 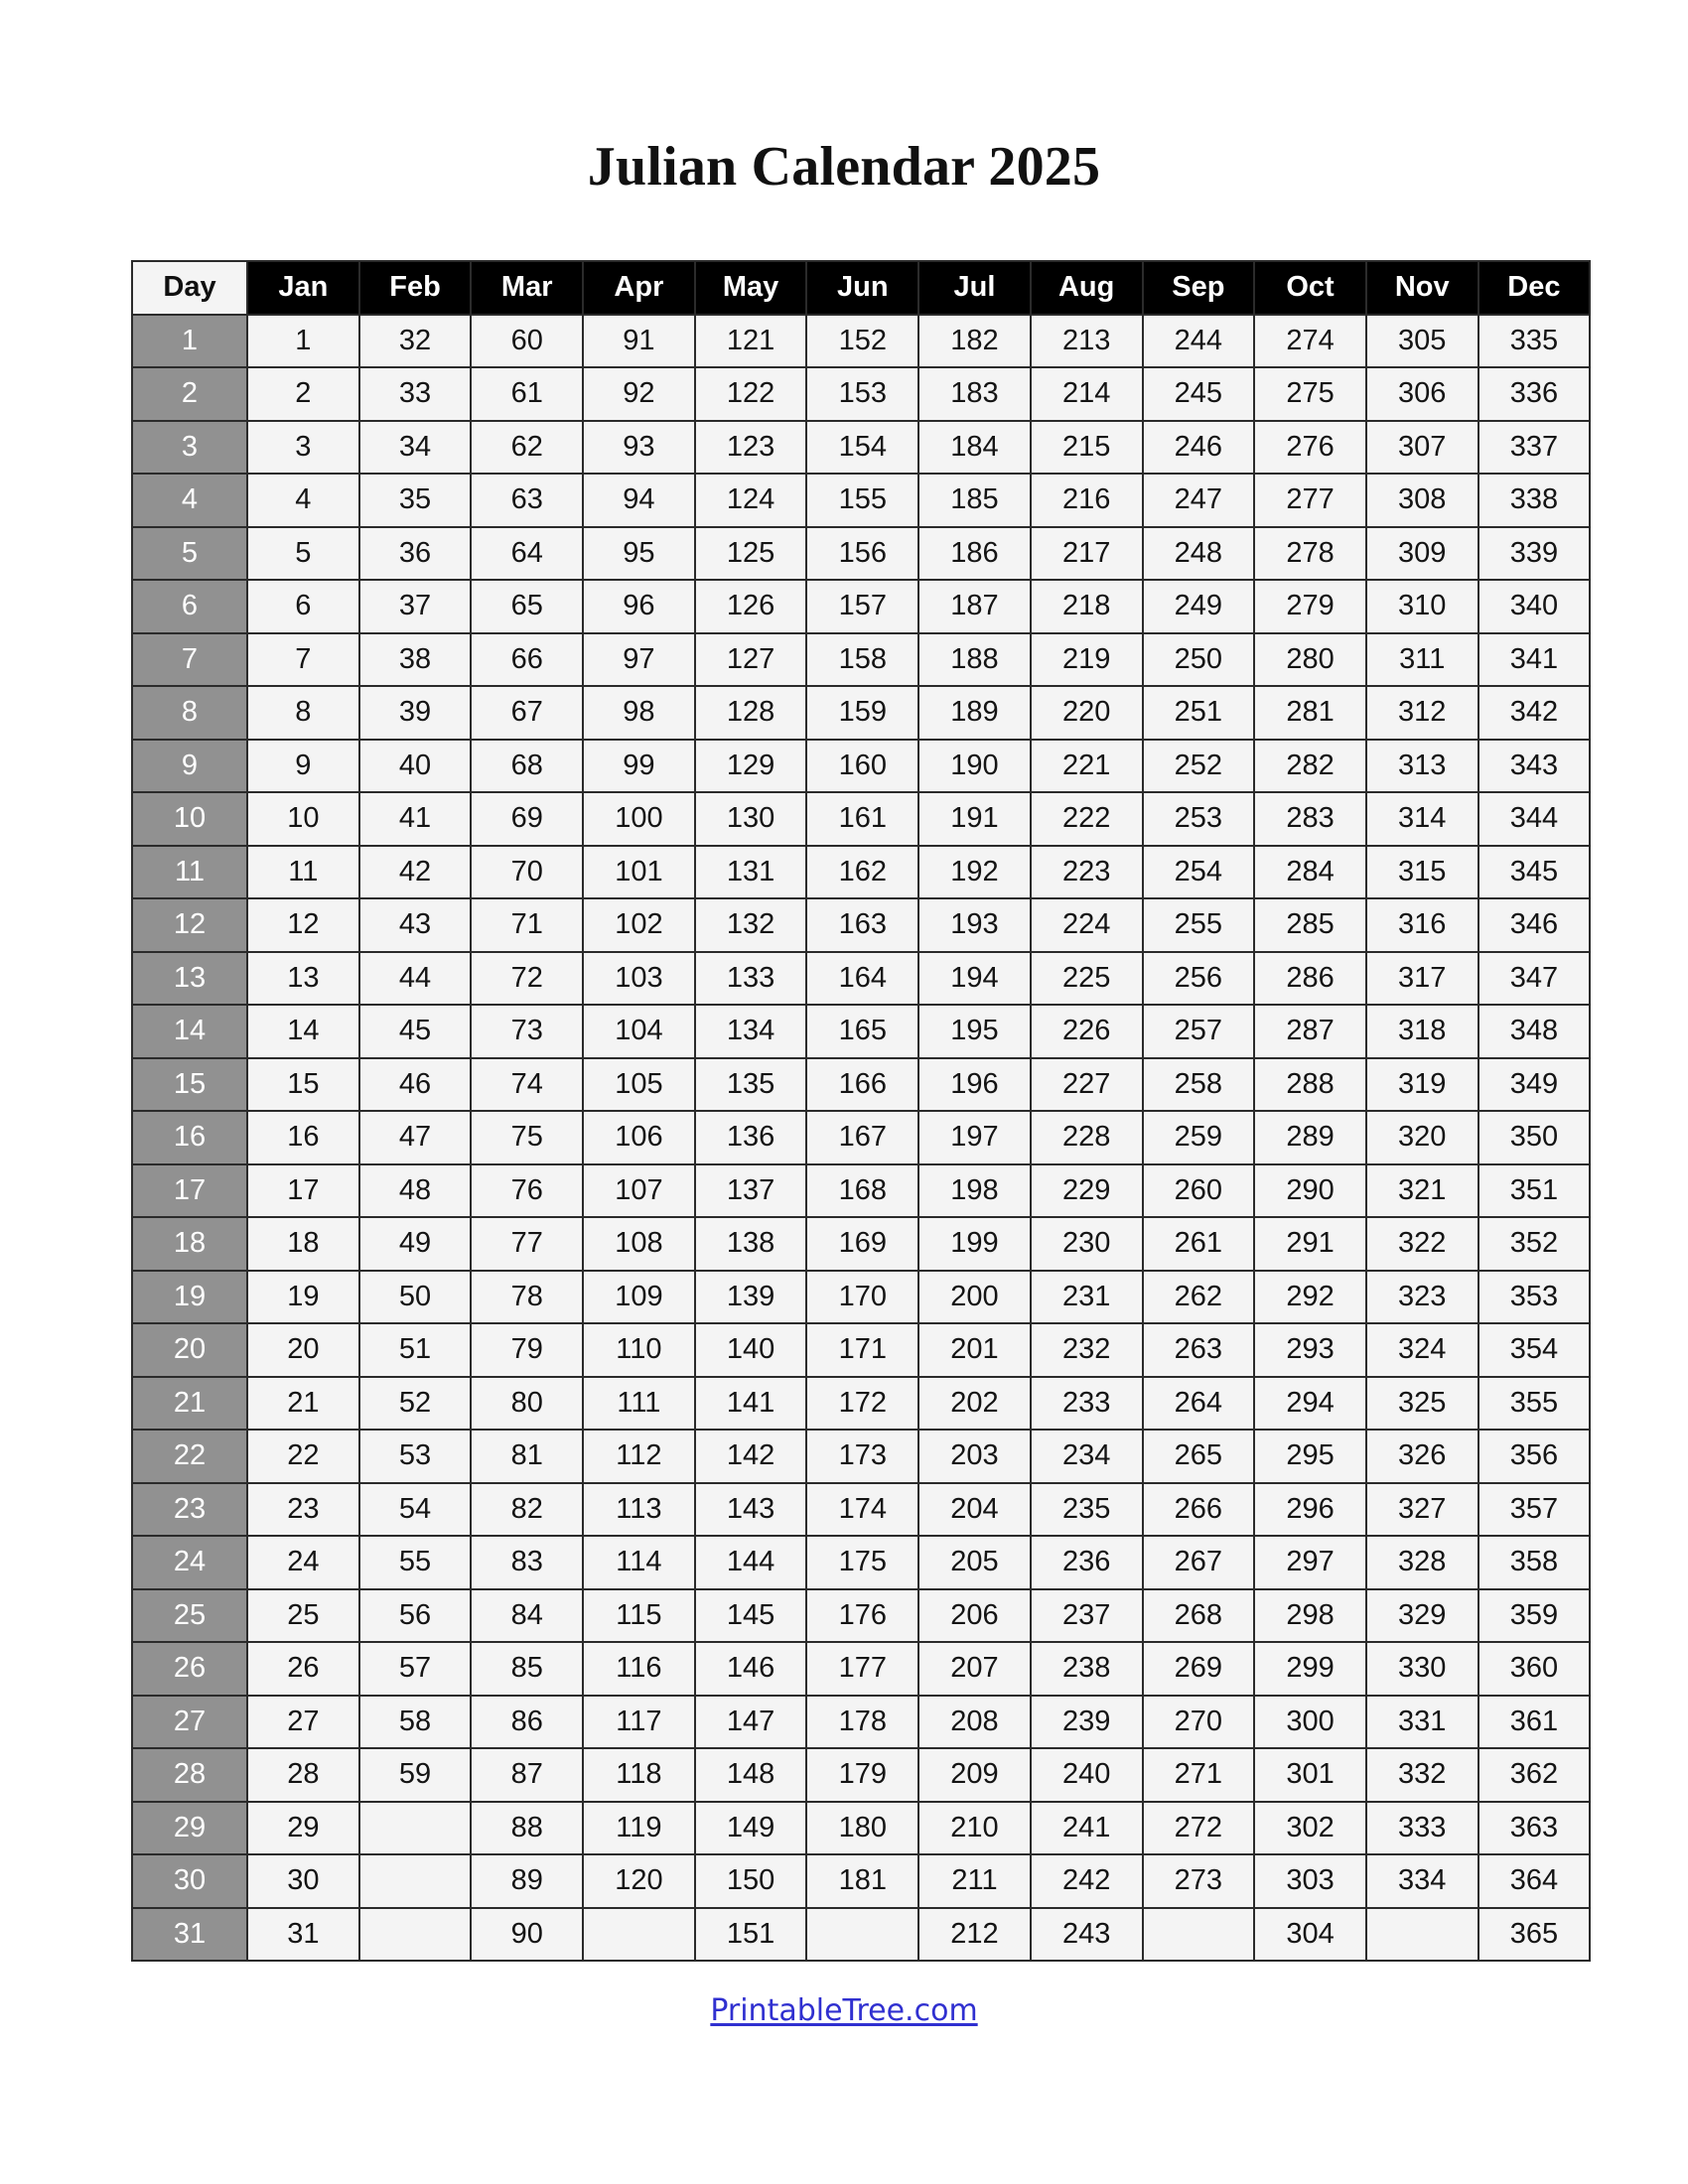 What do you see at coordinates (861, 1721) in the screenshot?
I see `table-row: 27 27 58 86 117 147 178 208 239 270 300 331 361` at bounding box center [861, 1721].